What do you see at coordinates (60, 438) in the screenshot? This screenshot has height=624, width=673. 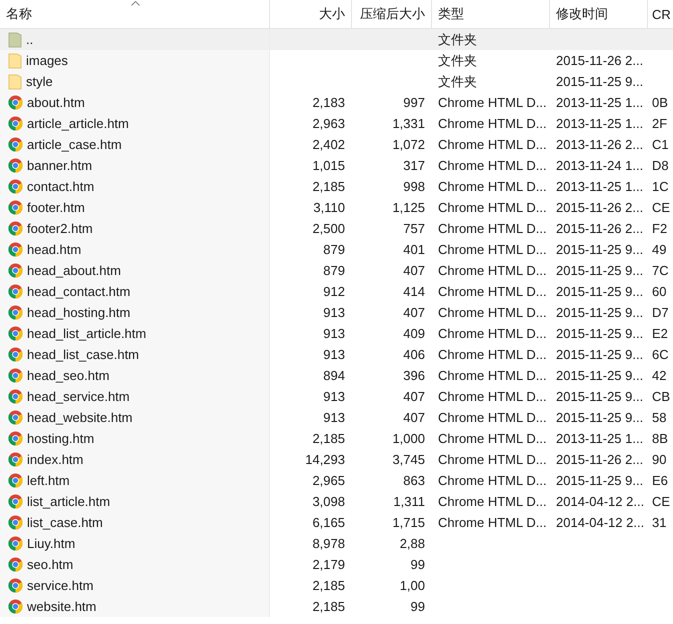 I see `file-name: hosting.htm` at bounding box center [60, 438].